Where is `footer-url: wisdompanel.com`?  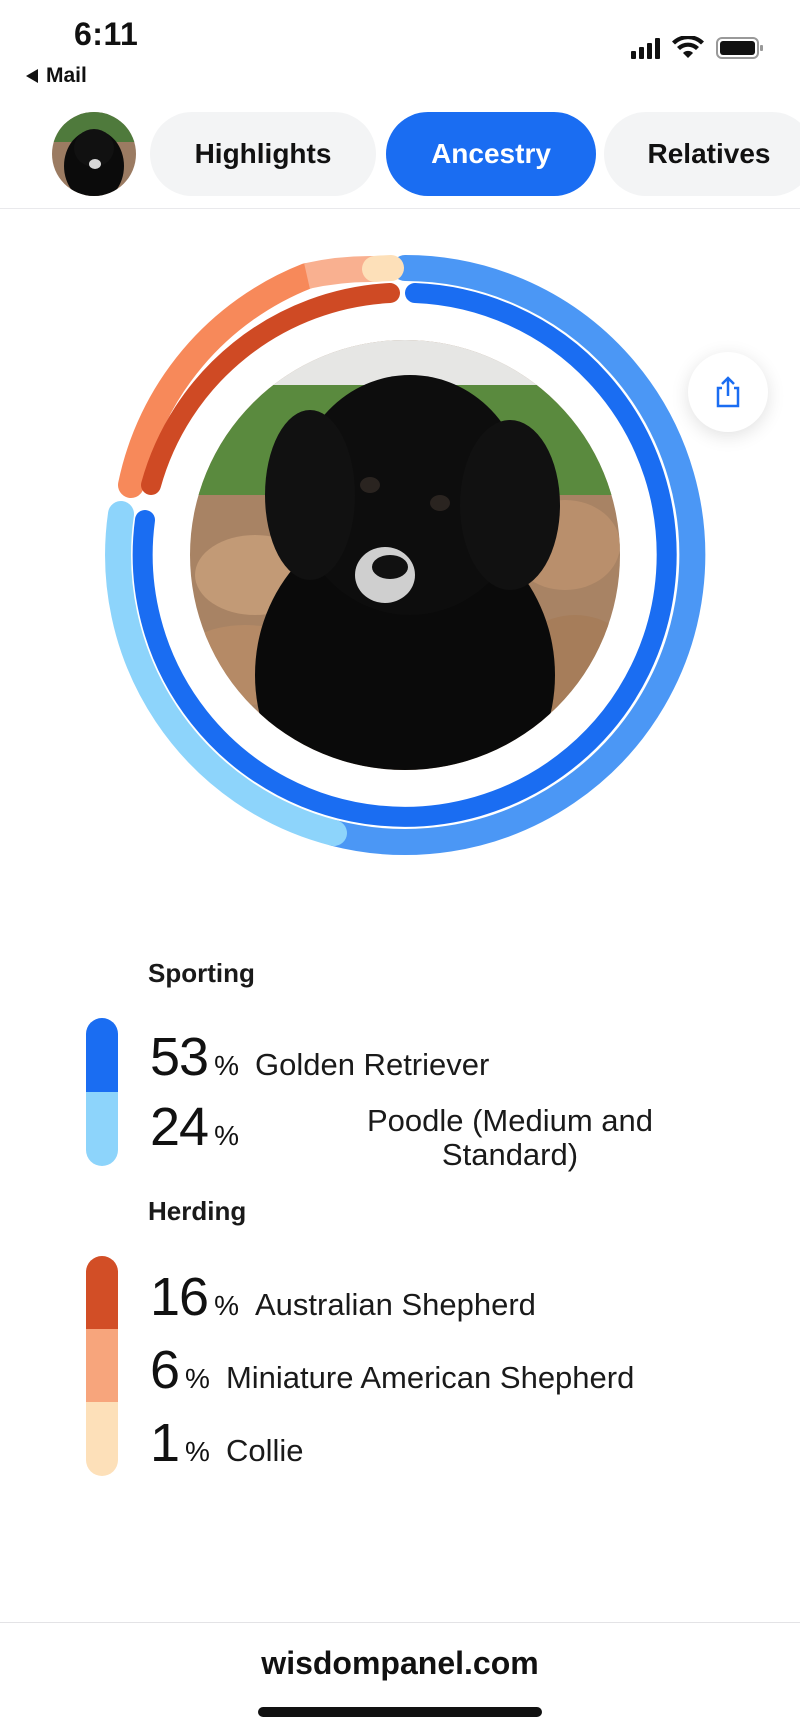
footer-url: wisdompanel.com is located at coordinates (400, 1663).